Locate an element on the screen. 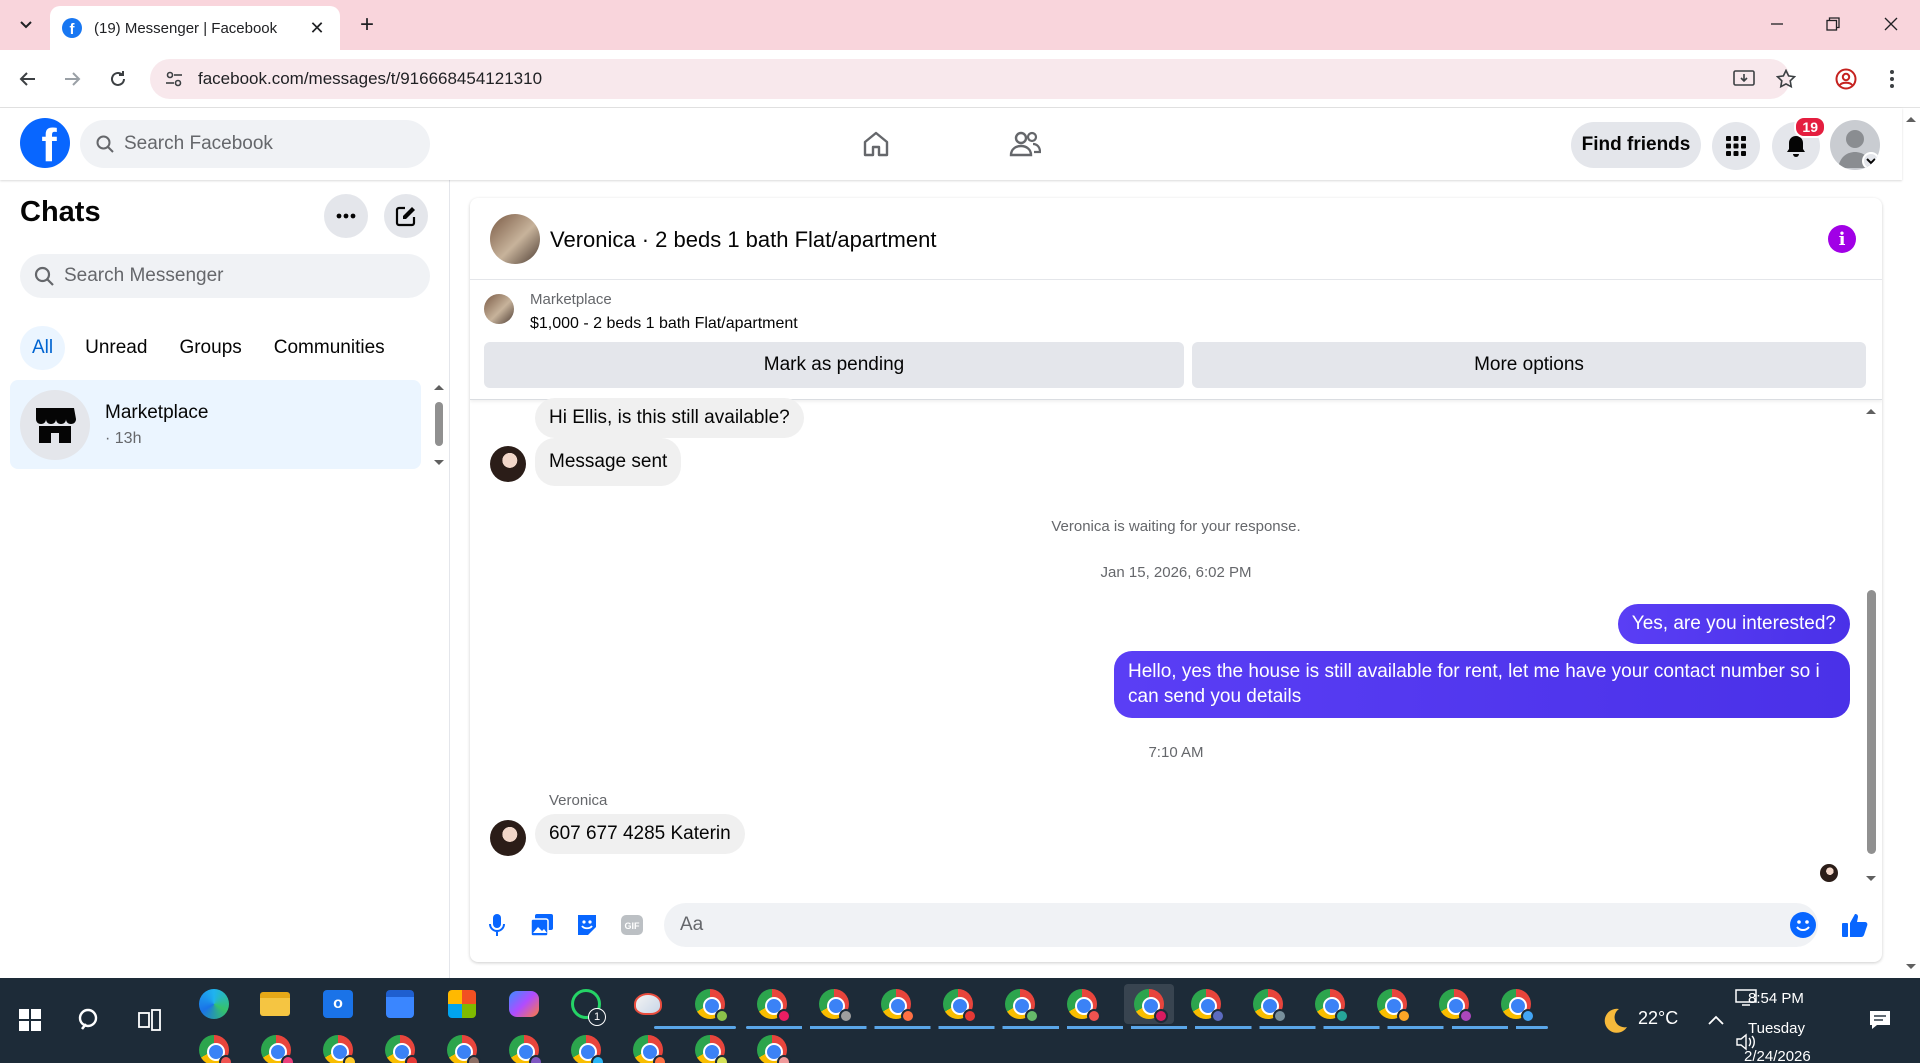 The height and width of the screenshot is (1063, 1920). weather-temperature: 22°C is located at coordinates (1658, 1018).